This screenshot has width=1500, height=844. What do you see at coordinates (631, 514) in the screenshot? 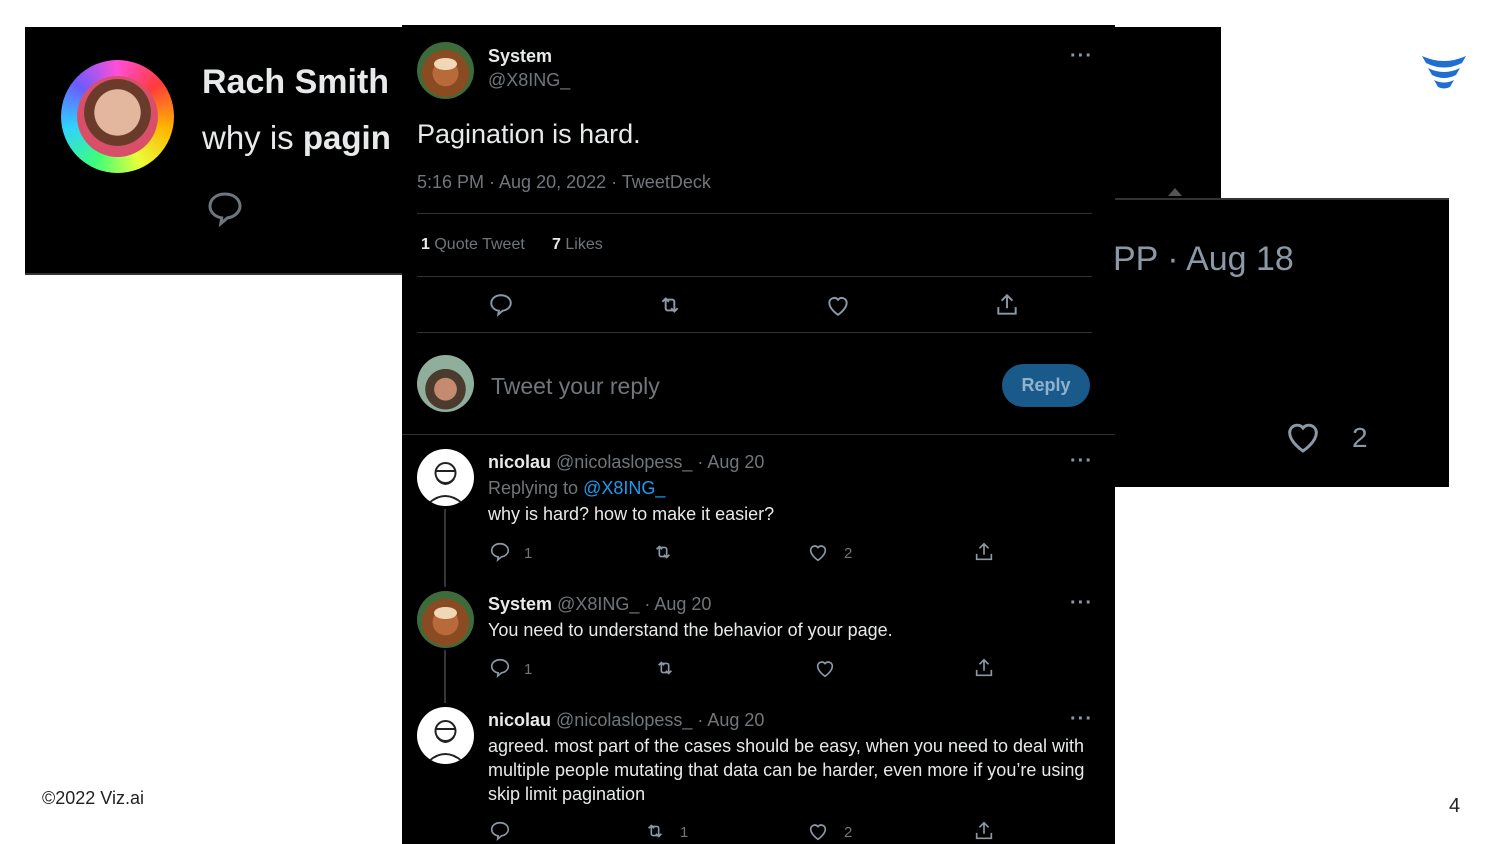
I see `reply-text: why is hard? how to make it easier?` at bounding box center [631, 514].